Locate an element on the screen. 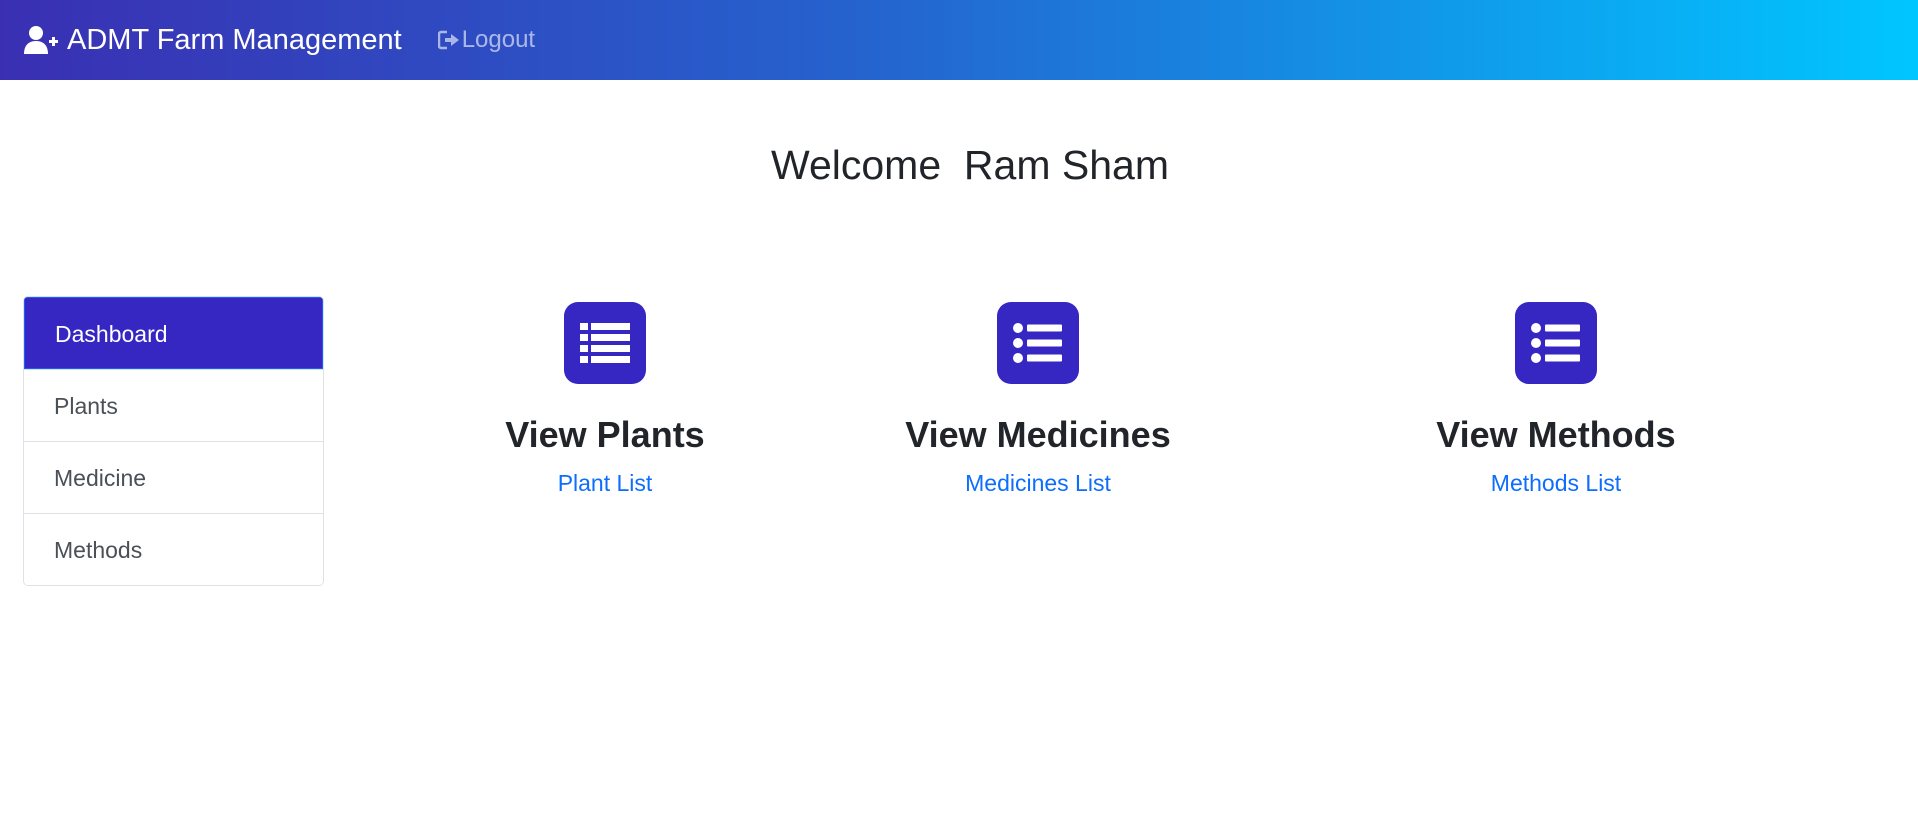 This screenshot has height=840, width=1918. card-title: View Medicines is located at coordinates (1038, 434).